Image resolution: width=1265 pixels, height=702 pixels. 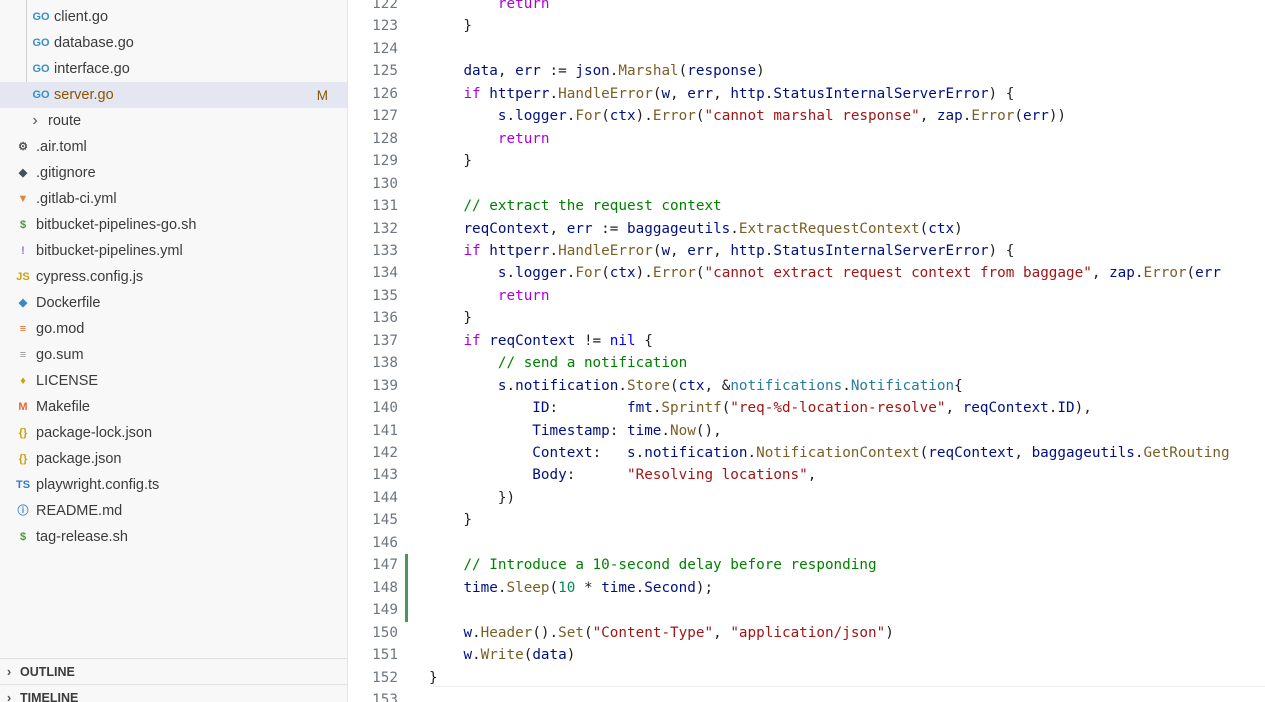 What do you see at coordinates (806, 588) in the screenshot?
I see `code-line: 148 time.Sleep(10 * time.Second);` at bounding box center [806, 588].